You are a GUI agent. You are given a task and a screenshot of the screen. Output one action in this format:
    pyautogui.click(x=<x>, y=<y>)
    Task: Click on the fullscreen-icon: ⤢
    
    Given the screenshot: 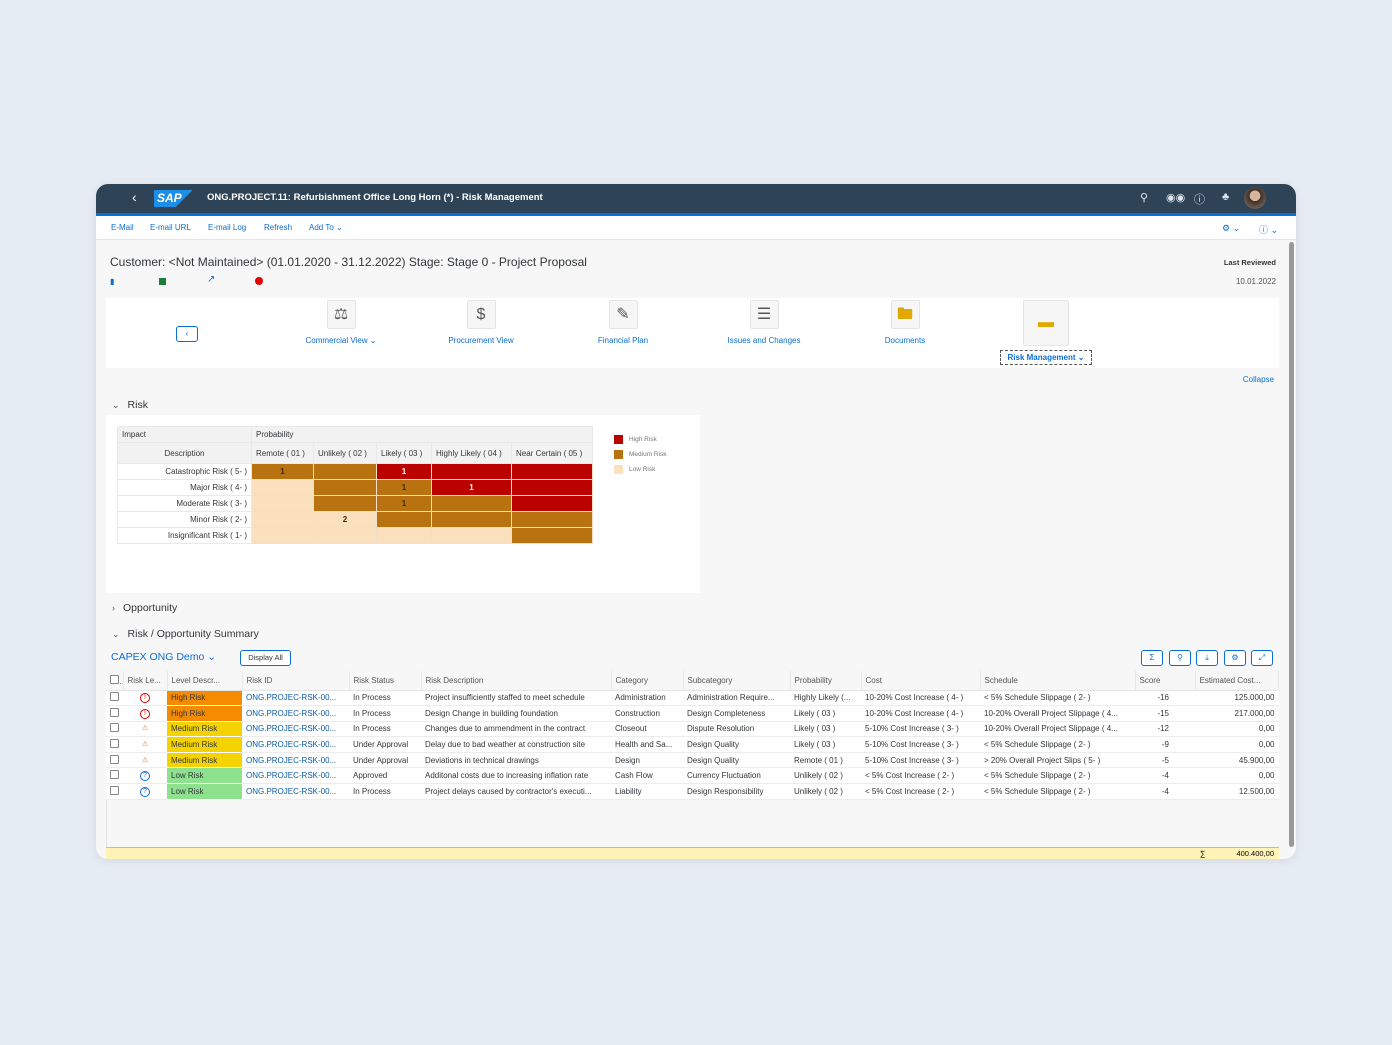 What is the action you would take?
    pyautogui.click(x=1262, y=658)
    